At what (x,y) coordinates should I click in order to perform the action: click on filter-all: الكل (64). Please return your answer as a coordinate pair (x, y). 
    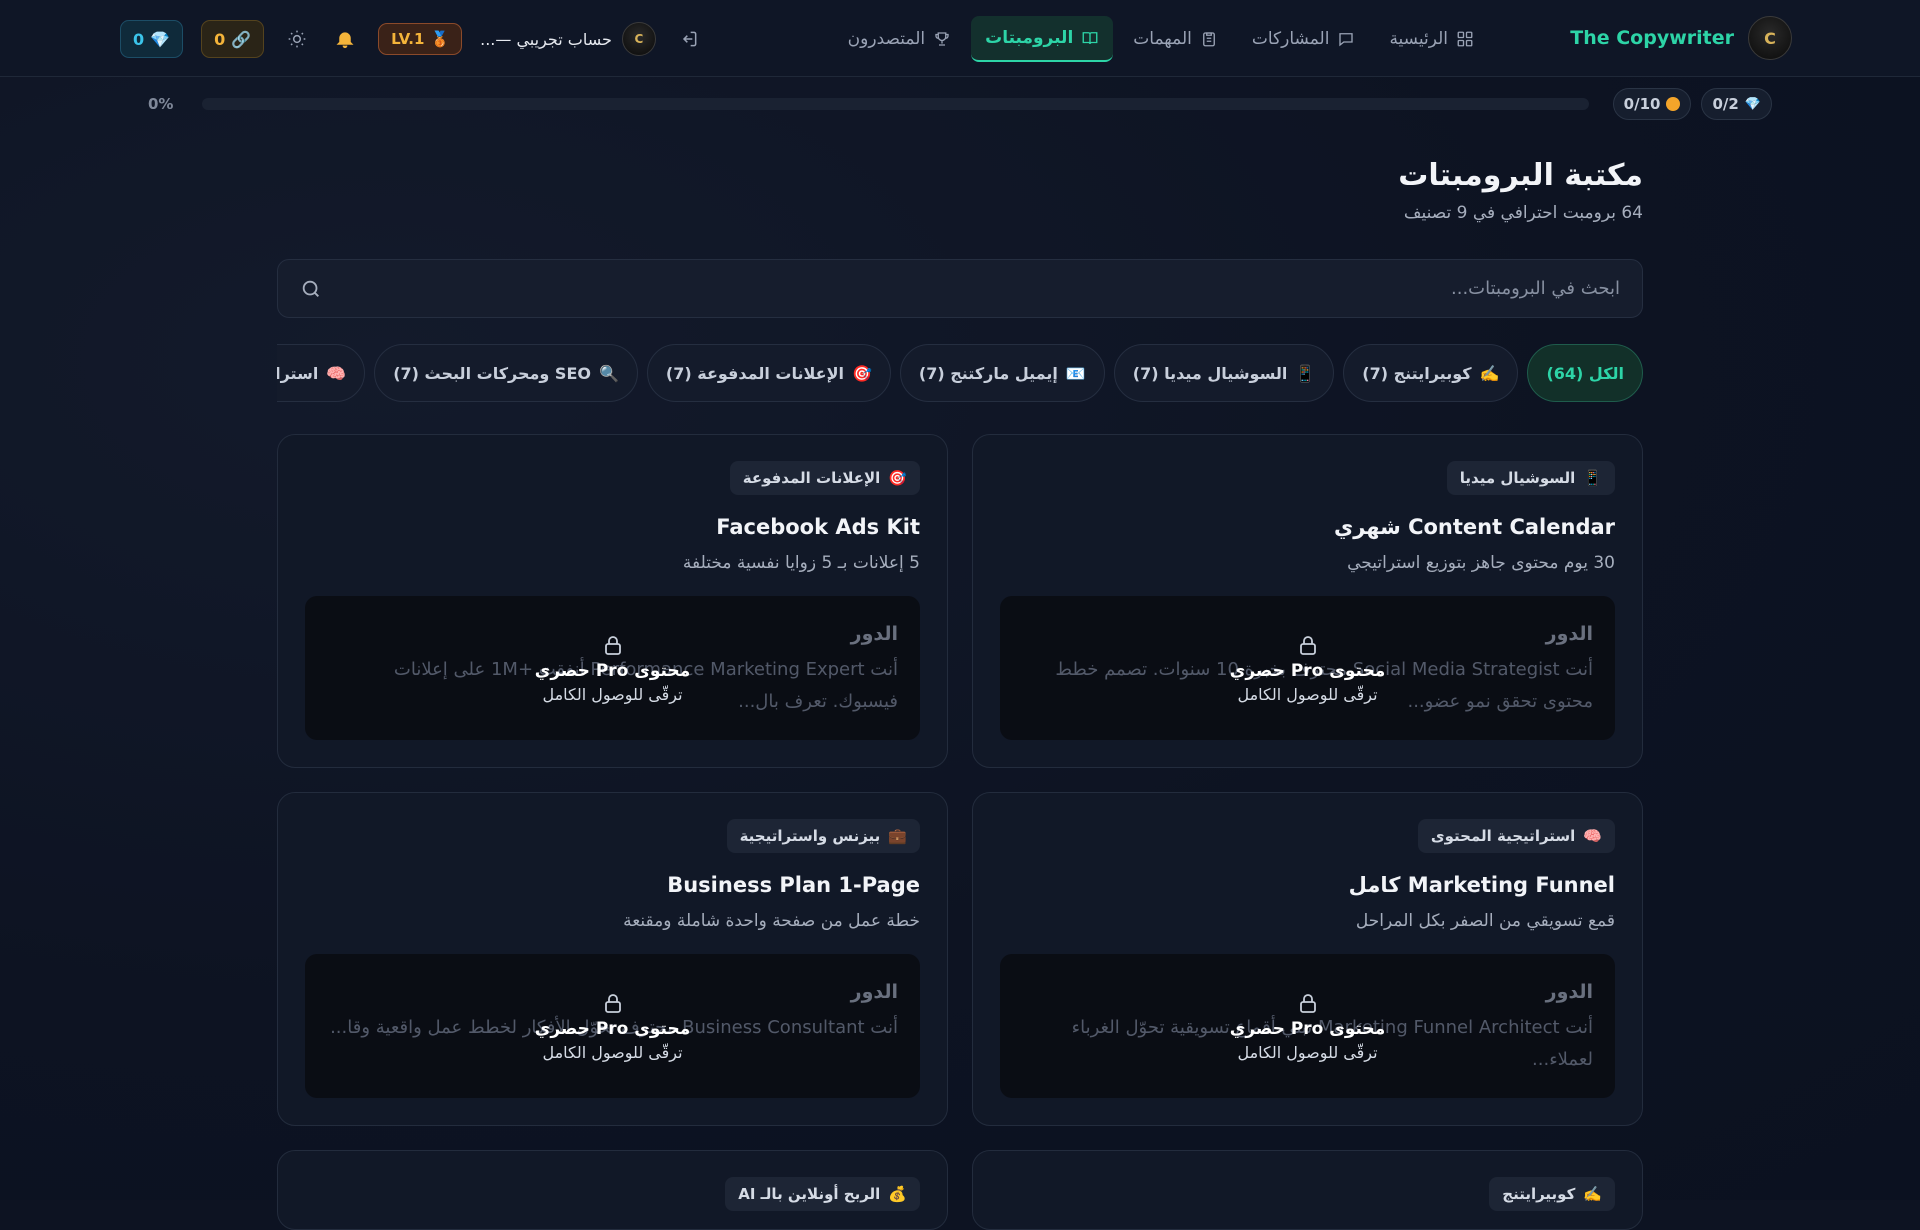
    Looking at the image, I should click on (1585, 373).